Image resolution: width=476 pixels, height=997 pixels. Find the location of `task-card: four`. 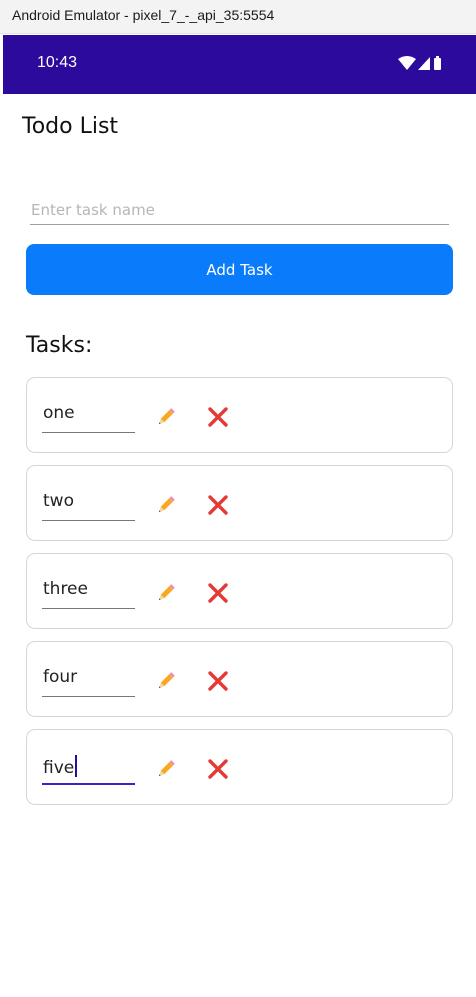

task-card: four is located at coordinates (239, 679).